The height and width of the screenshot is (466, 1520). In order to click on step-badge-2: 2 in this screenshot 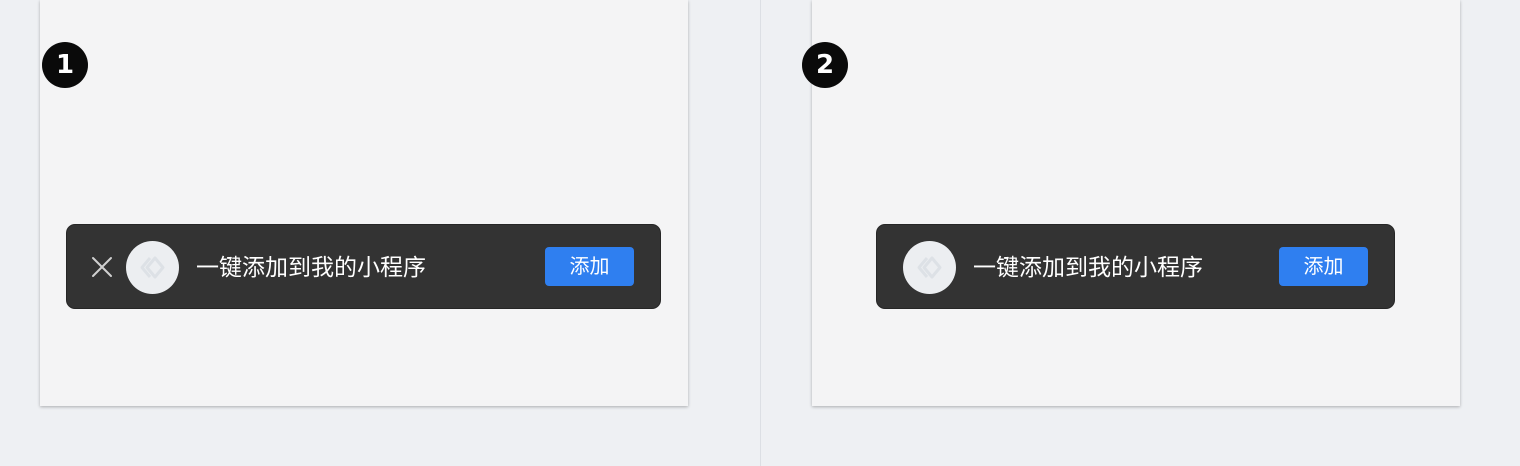, I will do `click(825, 65)`.